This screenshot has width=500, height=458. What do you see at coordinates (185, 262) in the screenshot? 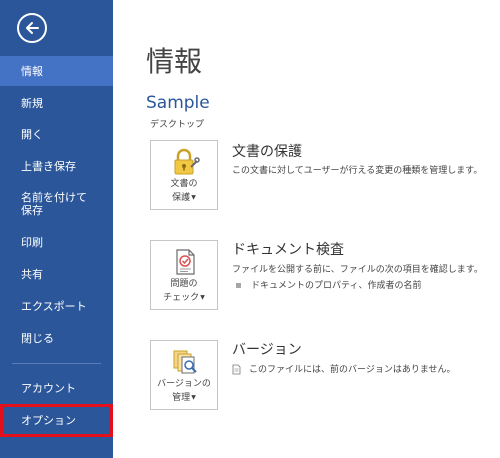
I see `inspect-document-icon` at bounding box center [185, 262].